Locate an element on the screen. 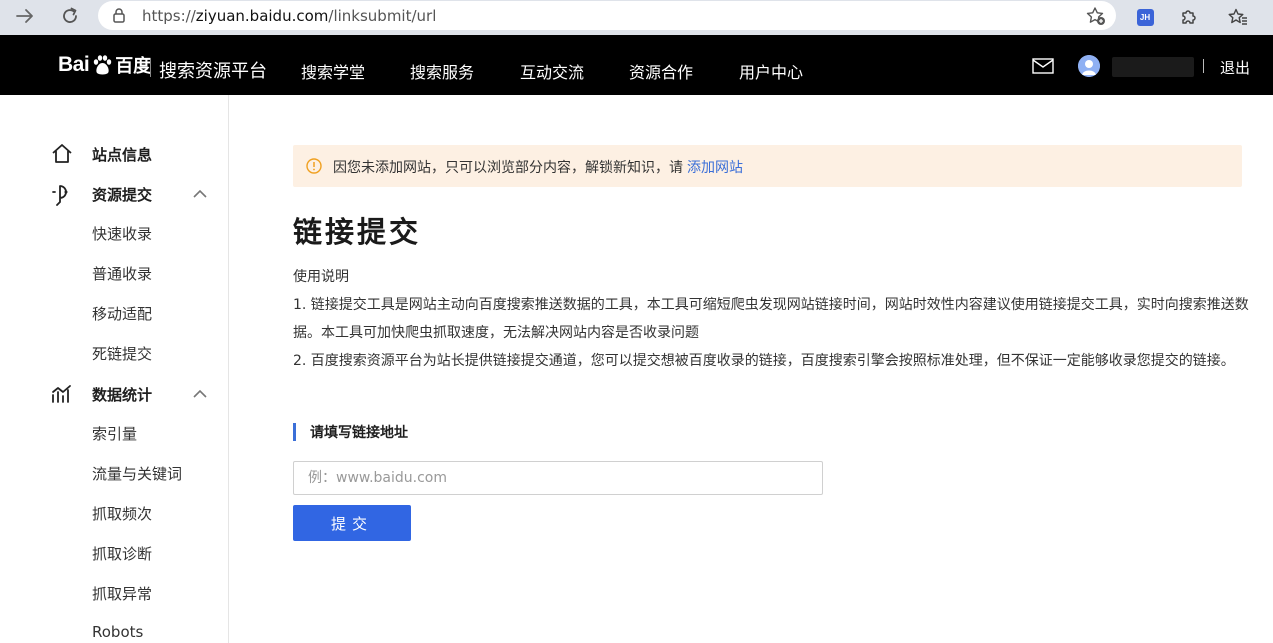 The width and height of the screenshot is (1273, 643). url-text: https://ziyuan.baidu.com/linksubmit/url is located at coordinates (289, 16).